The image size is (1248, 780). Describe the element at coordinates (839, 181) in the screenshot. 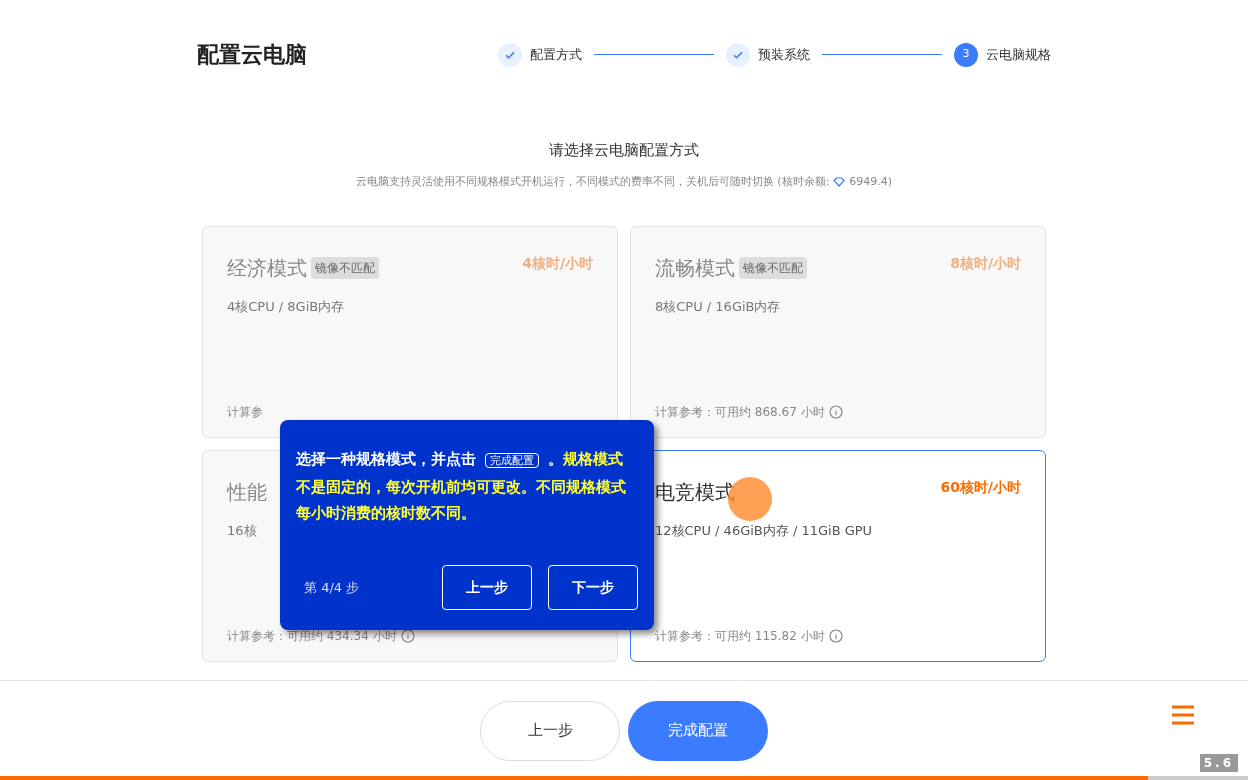

I see `diamond-icon` at that location.